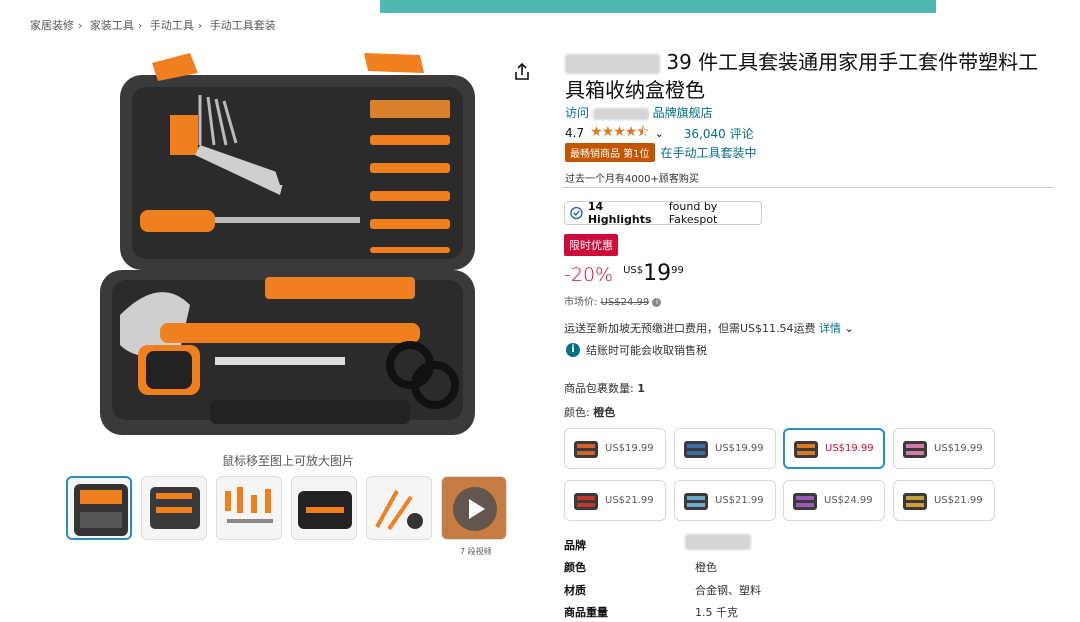 This screenshot has height=622, width=1080. I want to click on best-seller-category-link: 在手动工具套装中, so click(709, 152).